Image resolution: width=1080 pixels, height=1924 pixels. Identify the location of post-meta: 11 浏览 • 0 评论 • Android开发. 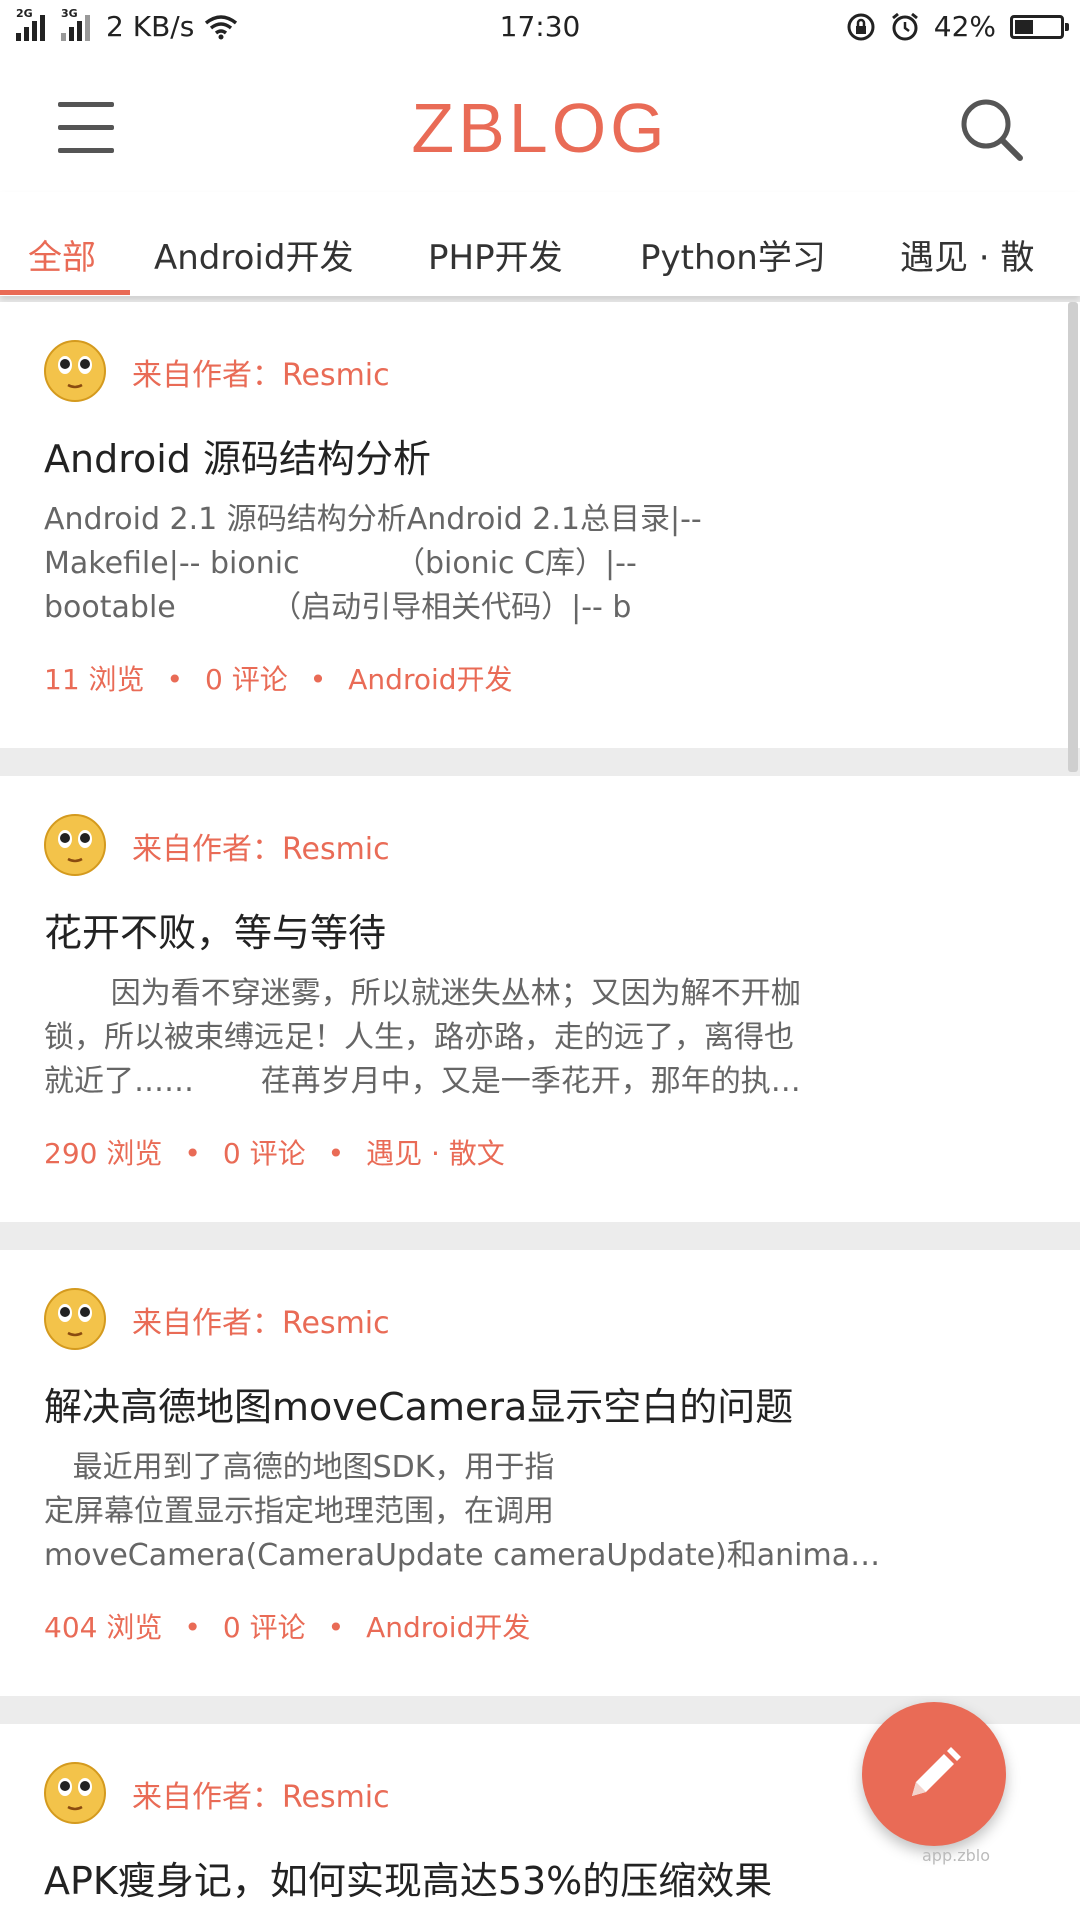
(278, 679).